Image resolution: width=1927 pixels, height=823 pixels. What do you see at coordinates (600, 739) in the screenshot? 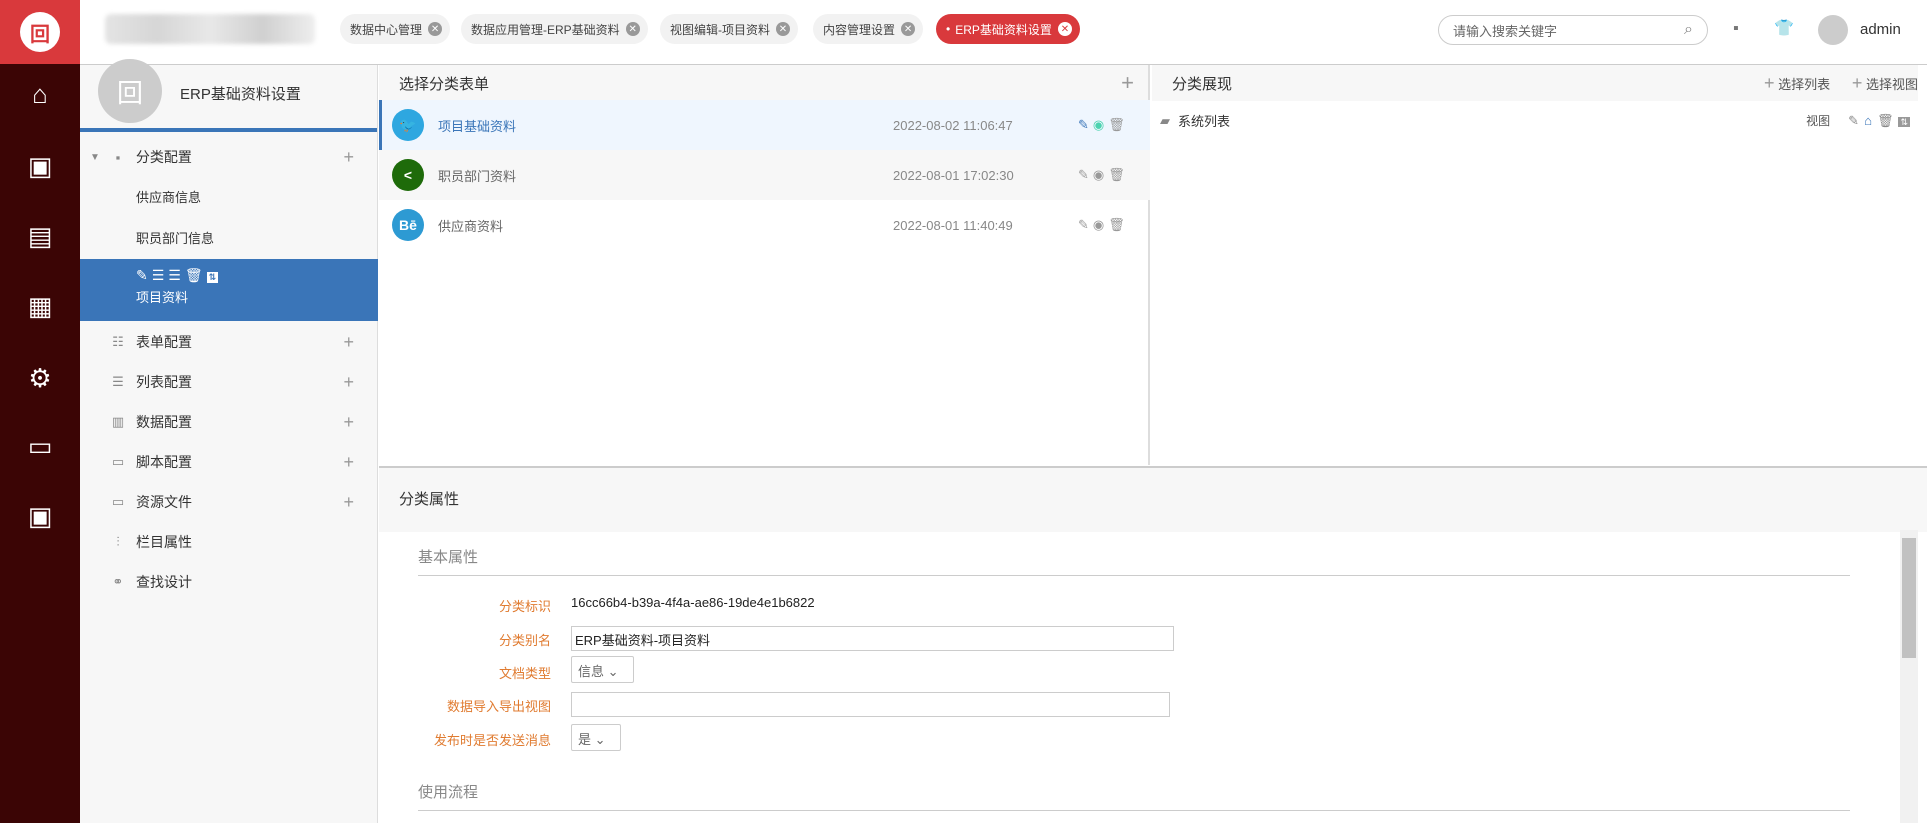
I see `chevron-down-icon: ⌄` at bounding box center [600, 739].